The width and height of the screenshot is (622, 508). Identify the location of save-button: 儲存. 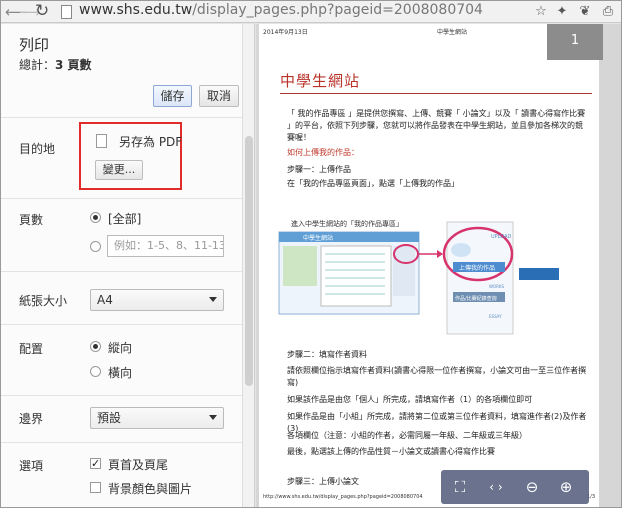
(172, 96).